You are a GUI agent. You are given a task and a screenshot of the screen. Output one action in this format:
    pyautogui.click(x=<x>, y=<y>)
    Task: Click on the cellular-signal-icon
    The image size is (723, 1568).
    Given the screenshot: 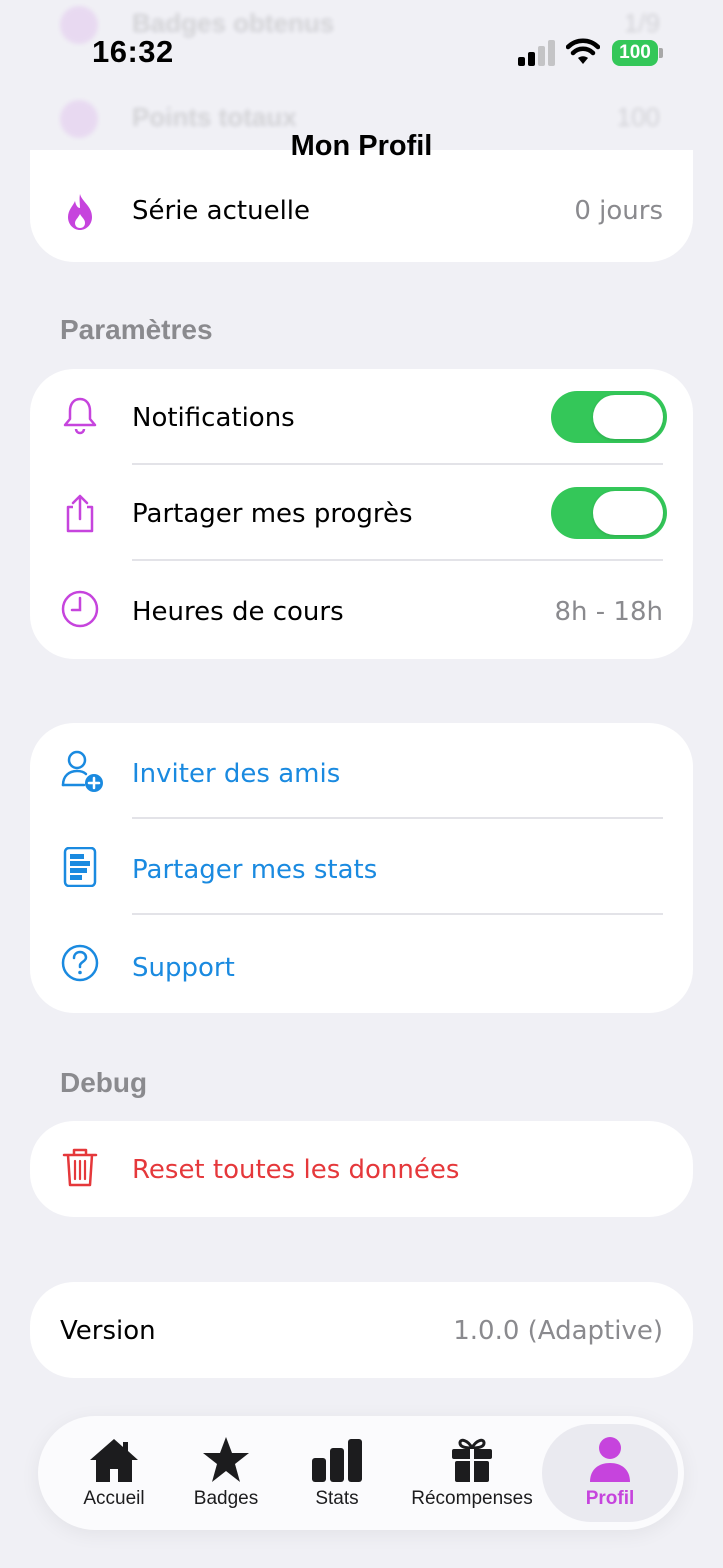 What is the action you would take?
    pyautogui.click(x=536, y=53)
    